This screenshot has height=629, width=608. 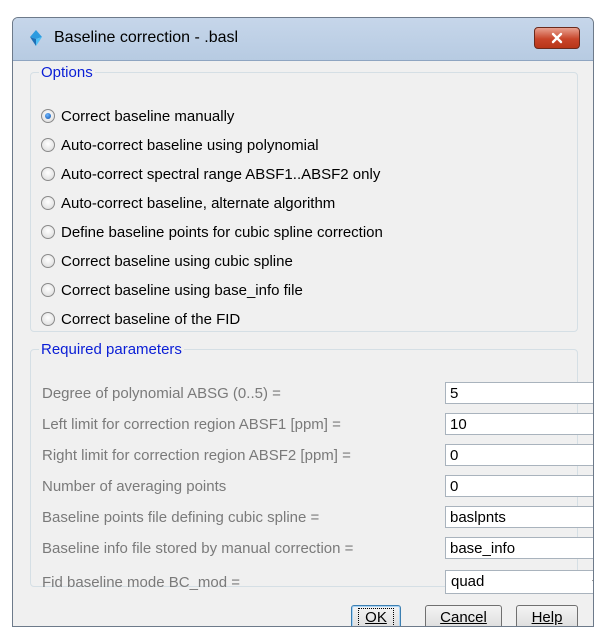 What do you see at coordinates (148, 116) in the screenshot?
I see `option-label: Correct baseline manually` at bounding box center [148, 116].